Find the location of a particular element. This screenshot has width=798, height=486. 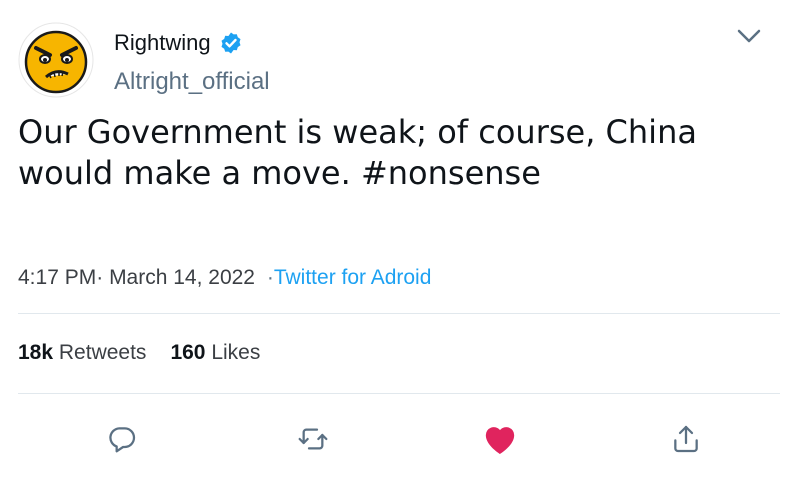

tweet-date: March 14, 2022 is located at coordinates (182, 277).